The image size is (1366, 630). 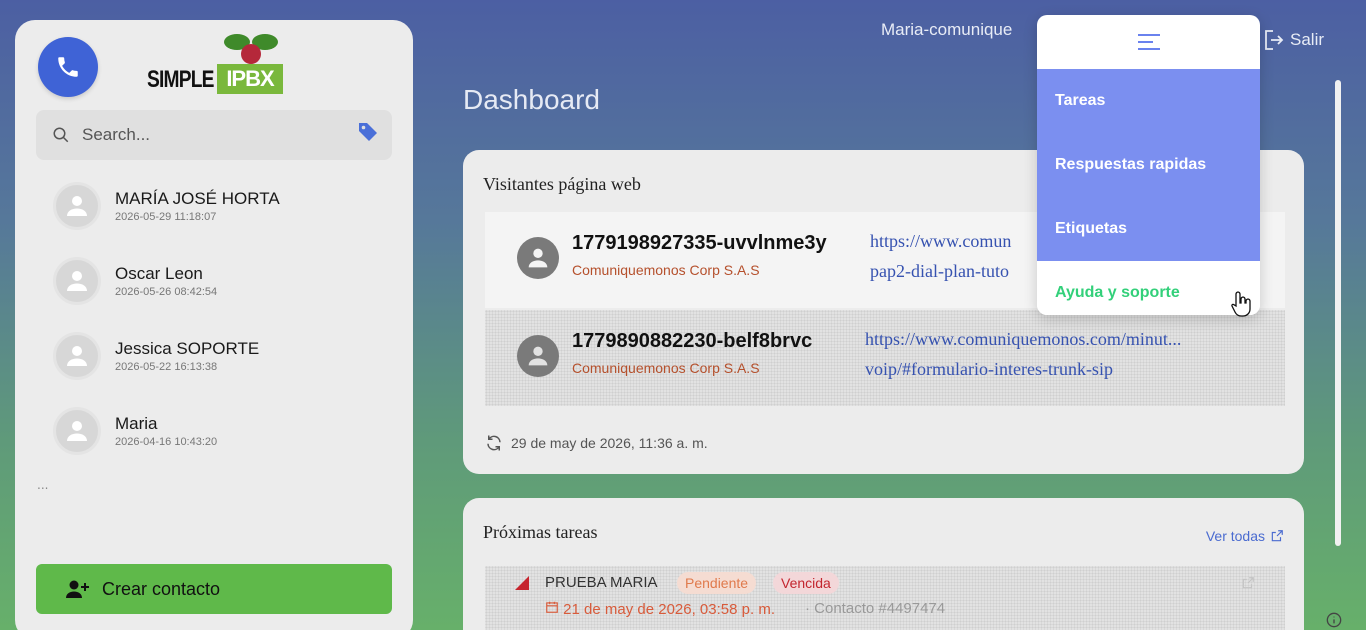 What do you see at coordinates (699, 243) in the screenshot?
I see `visitor-id: 1779198927335-uvvlnme3y` at bounding box center [699, 243].